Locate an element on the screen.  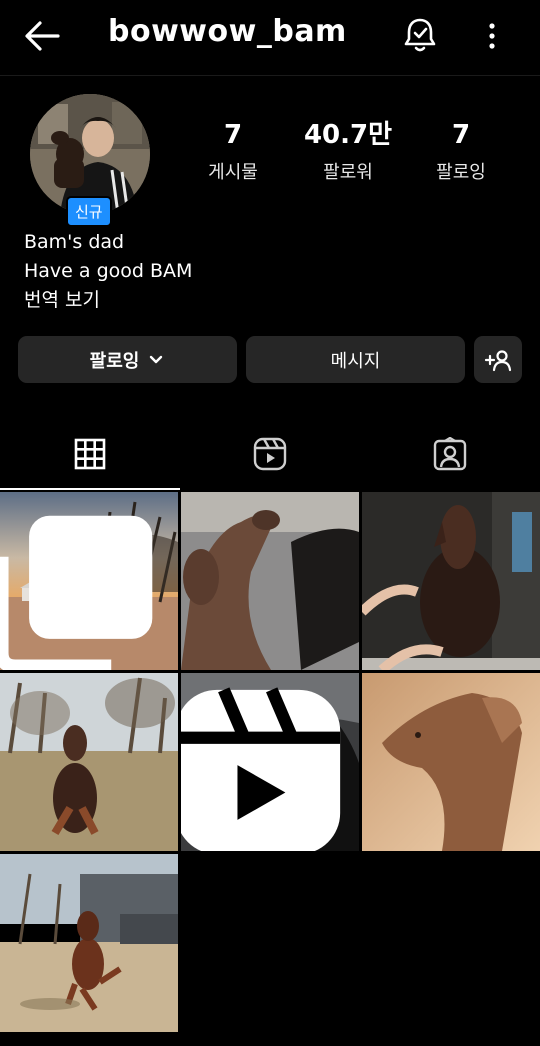
person-add-icon is located at coordinates (498, 360).